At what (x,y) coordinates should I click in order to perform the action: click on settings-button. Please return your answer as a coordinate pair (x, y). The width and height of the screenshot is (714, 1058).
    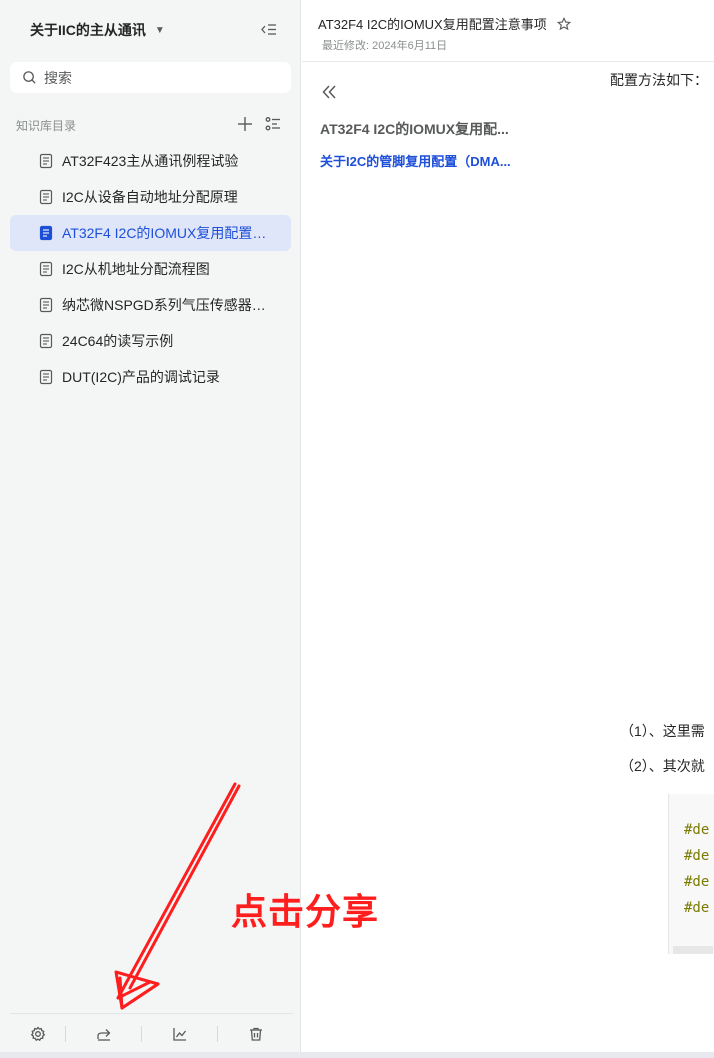
    Looking at the image, I should click on (37, 1034).